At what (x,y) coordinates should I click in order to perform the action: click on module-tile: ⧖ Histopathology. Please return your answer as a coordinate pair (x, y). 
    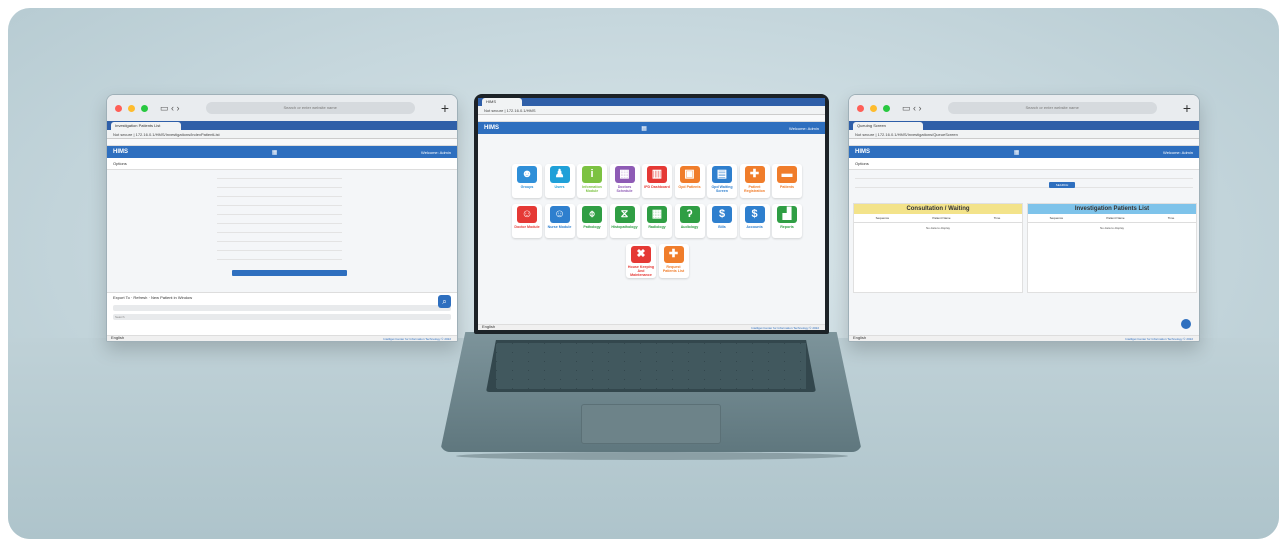
    Looking at the image, I should click on (624, 221).